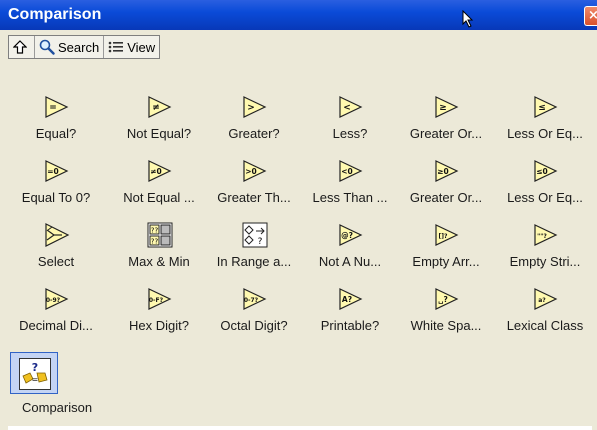 The width and height of the screenshot is (597, 430). Describe the element at coordinates (56, 261) in the screenshot. I see `palette-item-label: Select` at that location.